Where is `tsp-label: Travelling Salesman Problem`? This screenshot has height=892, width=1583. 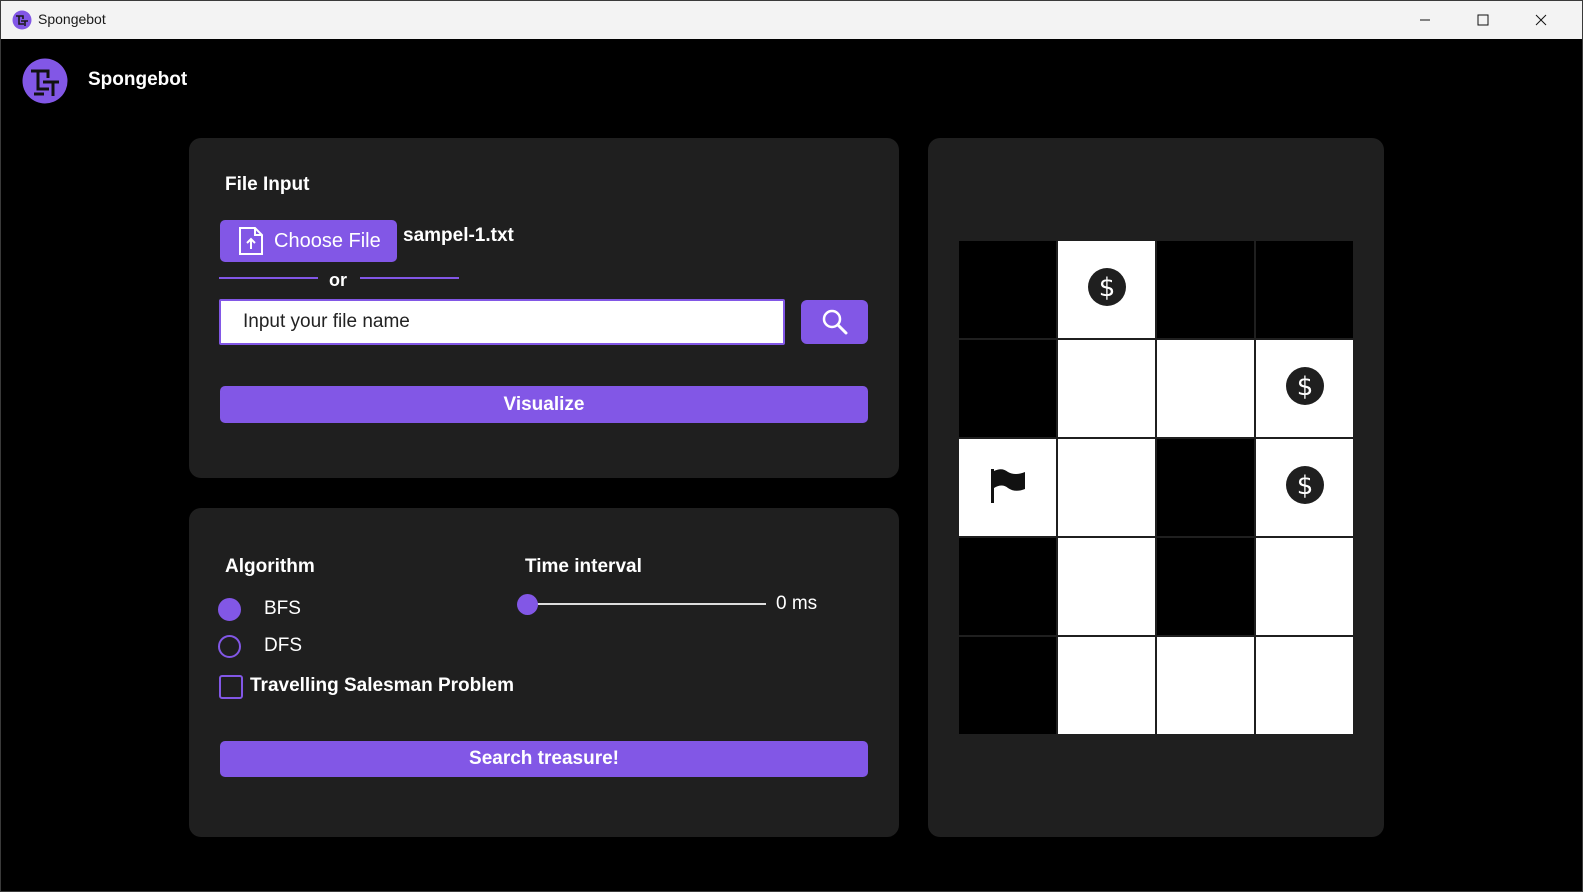 tsp-label: Travelling Salesman Problem is located at coordinates (382, 685).